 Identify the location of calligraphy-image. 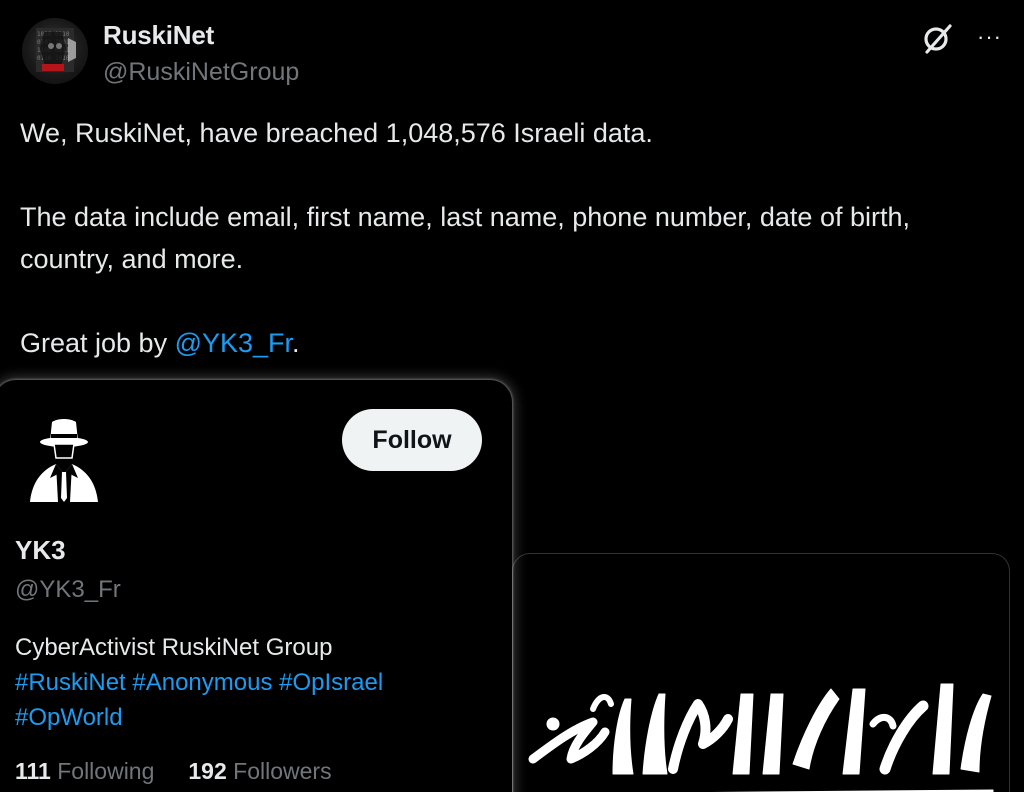
(761, 737).